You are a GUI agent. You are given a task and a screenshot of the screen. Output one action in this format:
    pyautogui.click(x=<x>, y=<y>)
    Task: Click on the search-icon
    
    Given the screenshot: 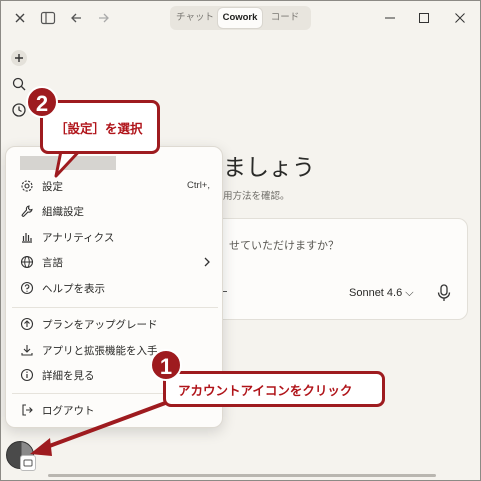 What is the action you would take?
    pyautogui.click(x=19, y=84)
    